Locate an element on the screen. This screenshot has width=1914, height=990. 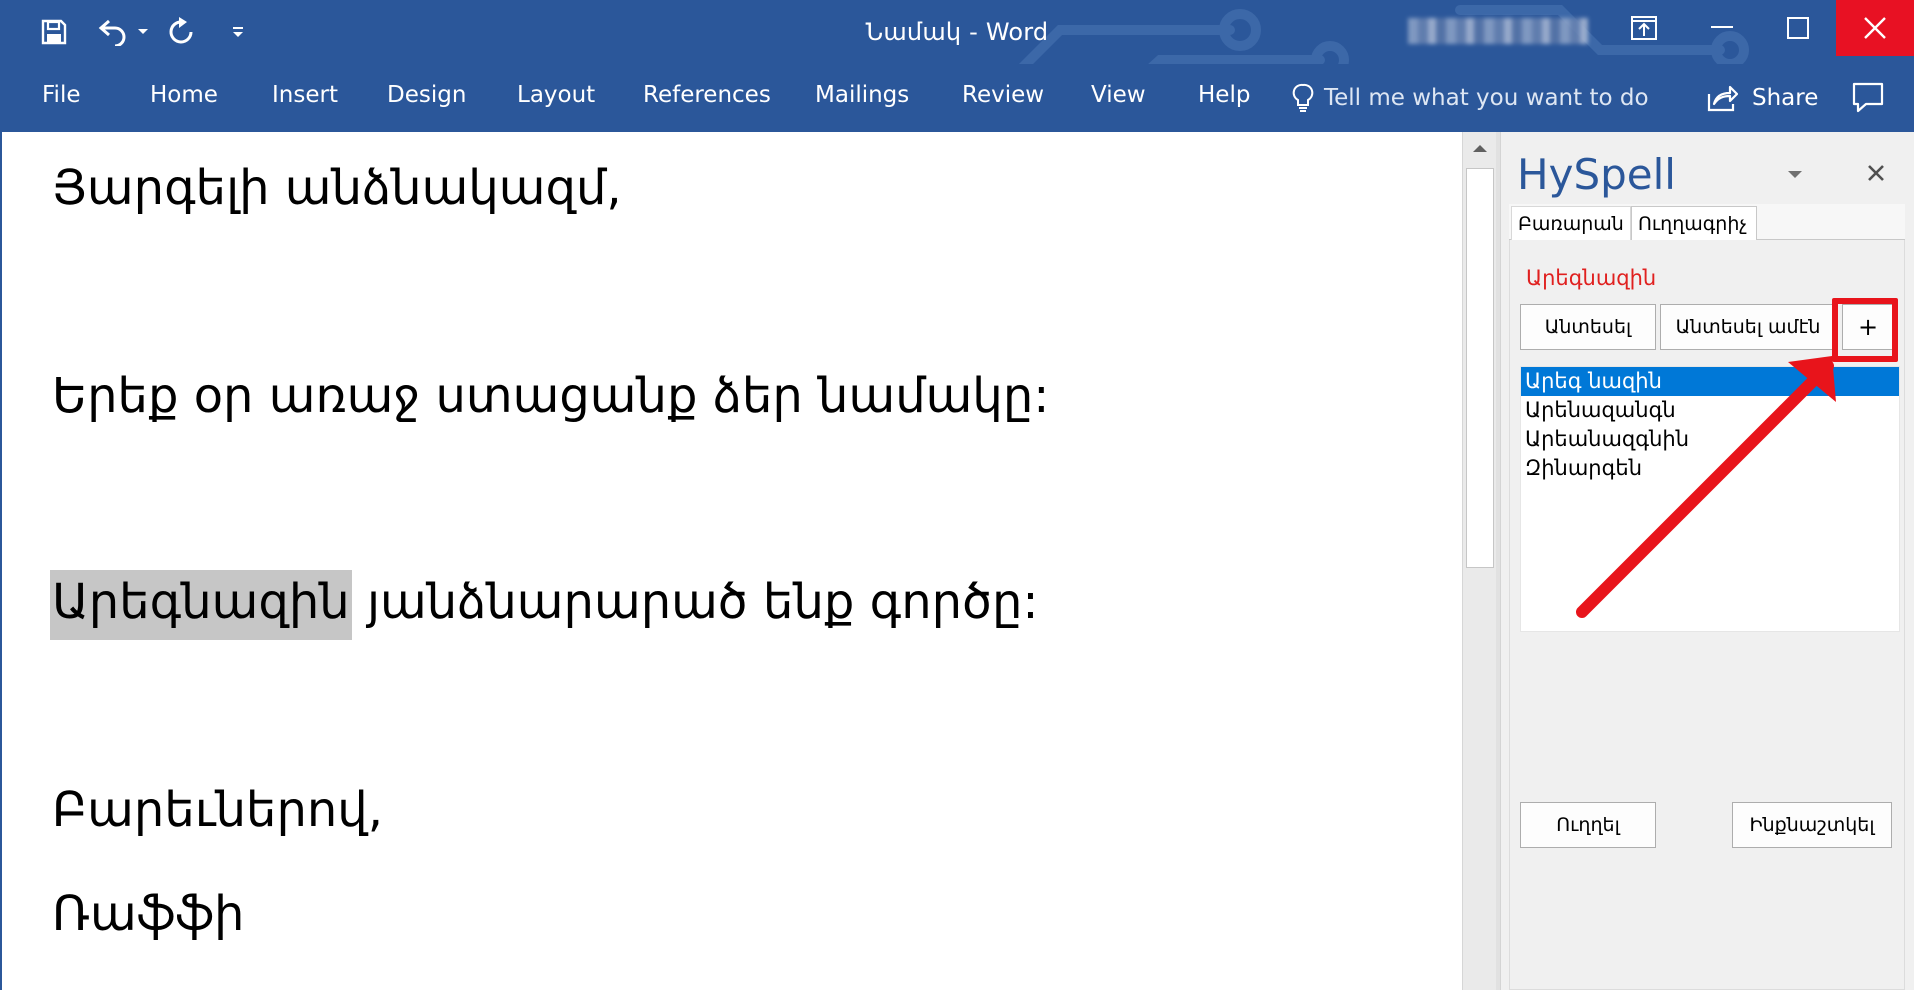
ribbon-display-options-button is located at coordinates (1644, 28).